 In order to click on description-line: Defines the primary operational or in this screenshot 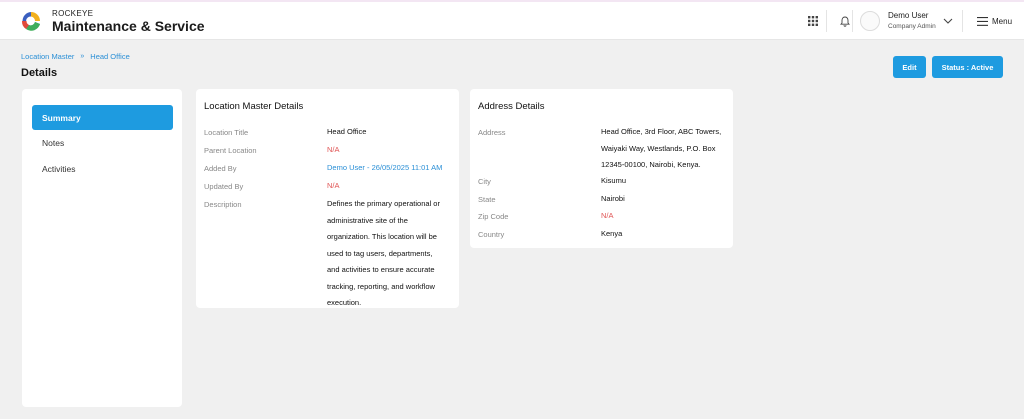, I will do `click(383, 203)`.